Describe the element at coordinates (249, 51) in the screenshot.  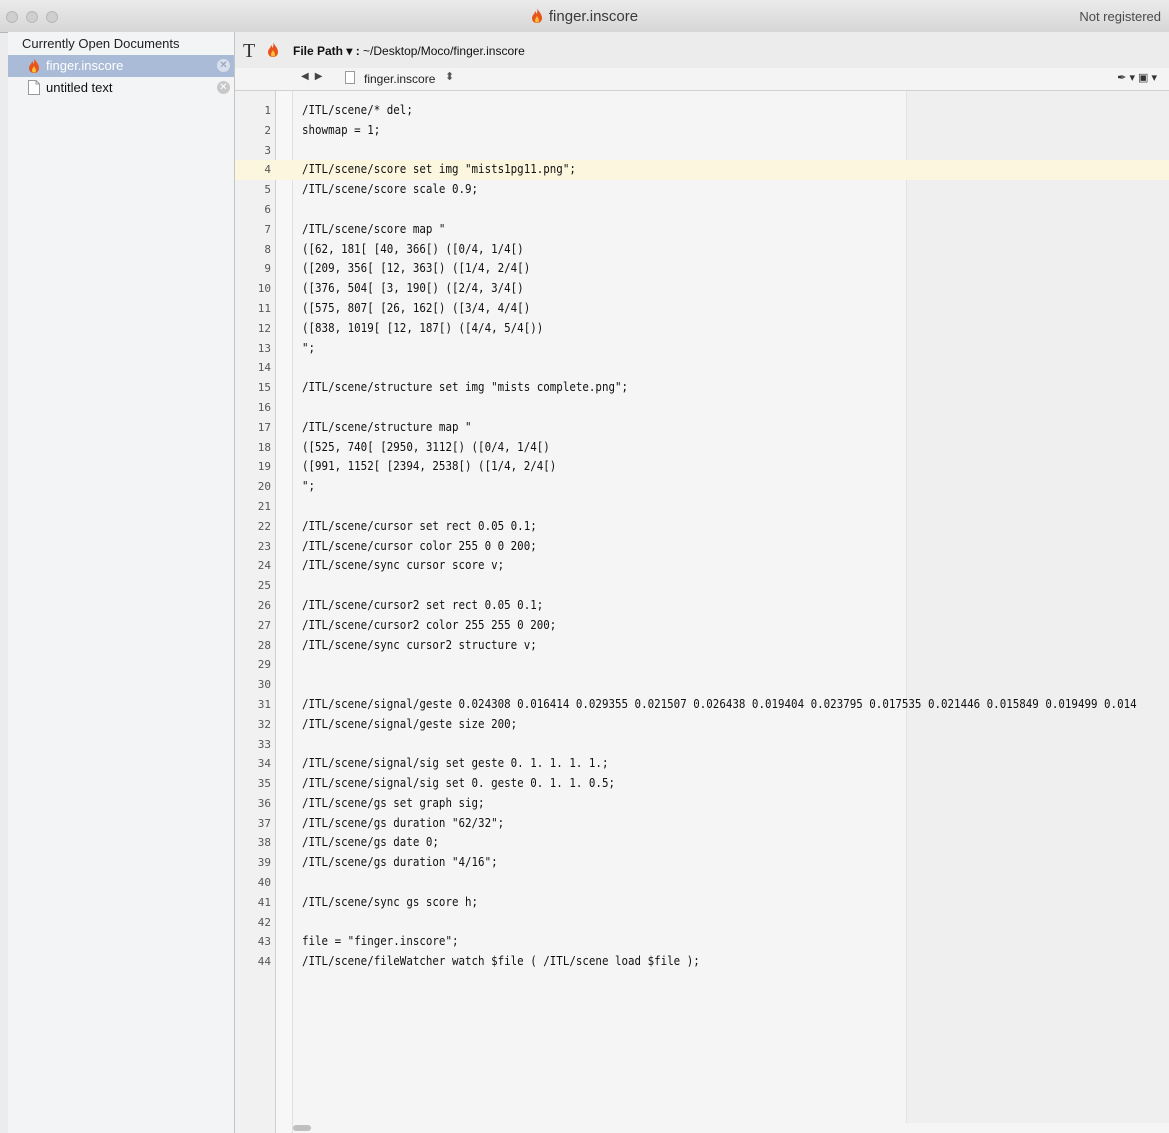
I see `text-format-button: T` at that location.